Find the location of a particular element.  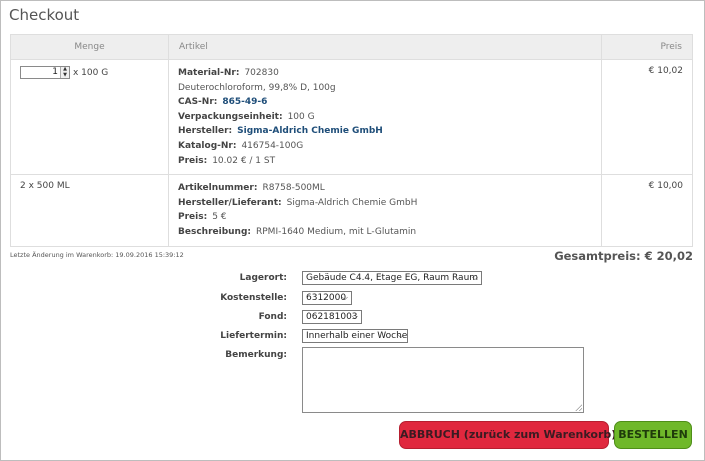

cancel-button: ABBRUCH (zurück zum Warenkorb) is located at coordinates (507, 435).